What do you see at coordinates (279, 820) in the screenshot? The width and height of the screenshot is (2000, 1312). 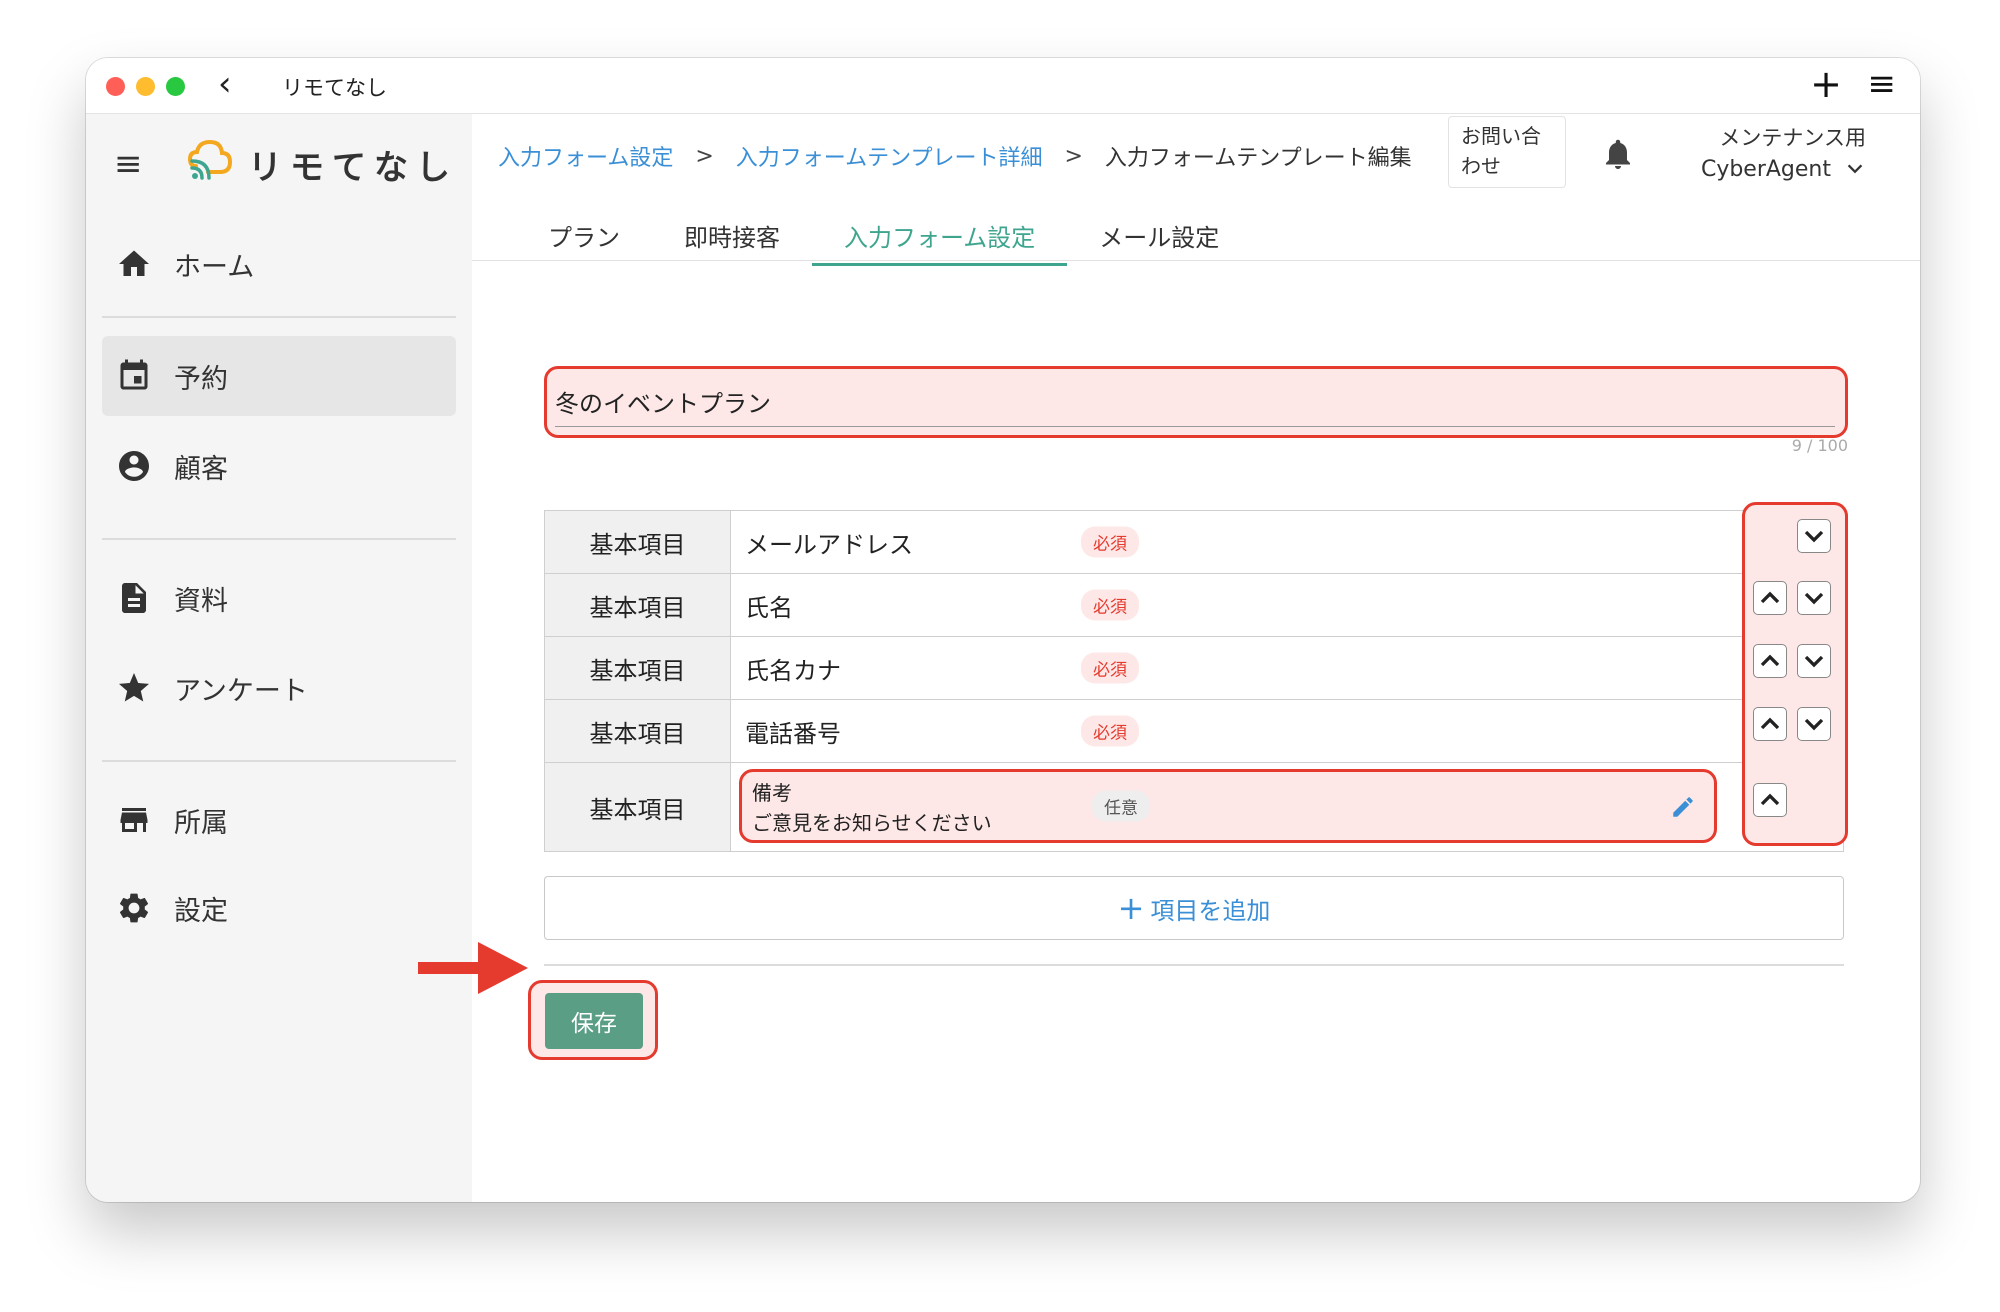 I see `sidebar-item-affiliation: 所属` at bounding box center [279, 820].